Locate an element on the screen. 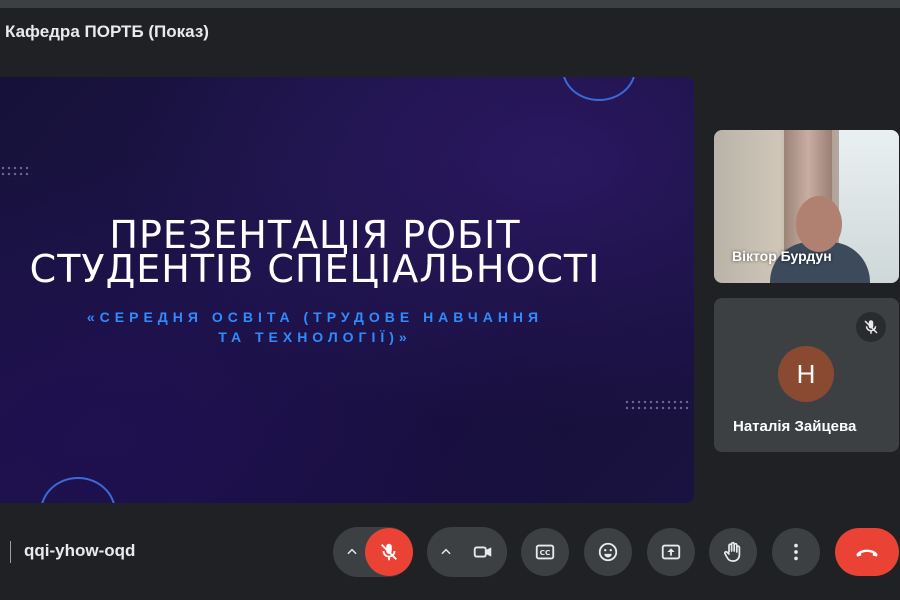 The image size is (900, 600). camera-icon is located at coordinates (483, 552).